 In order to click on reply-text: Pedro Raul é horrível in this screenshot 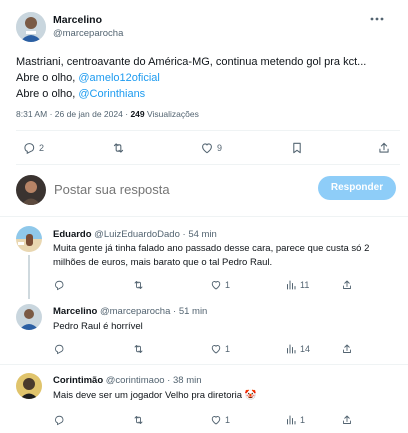, I will do `click(98, 327)`.